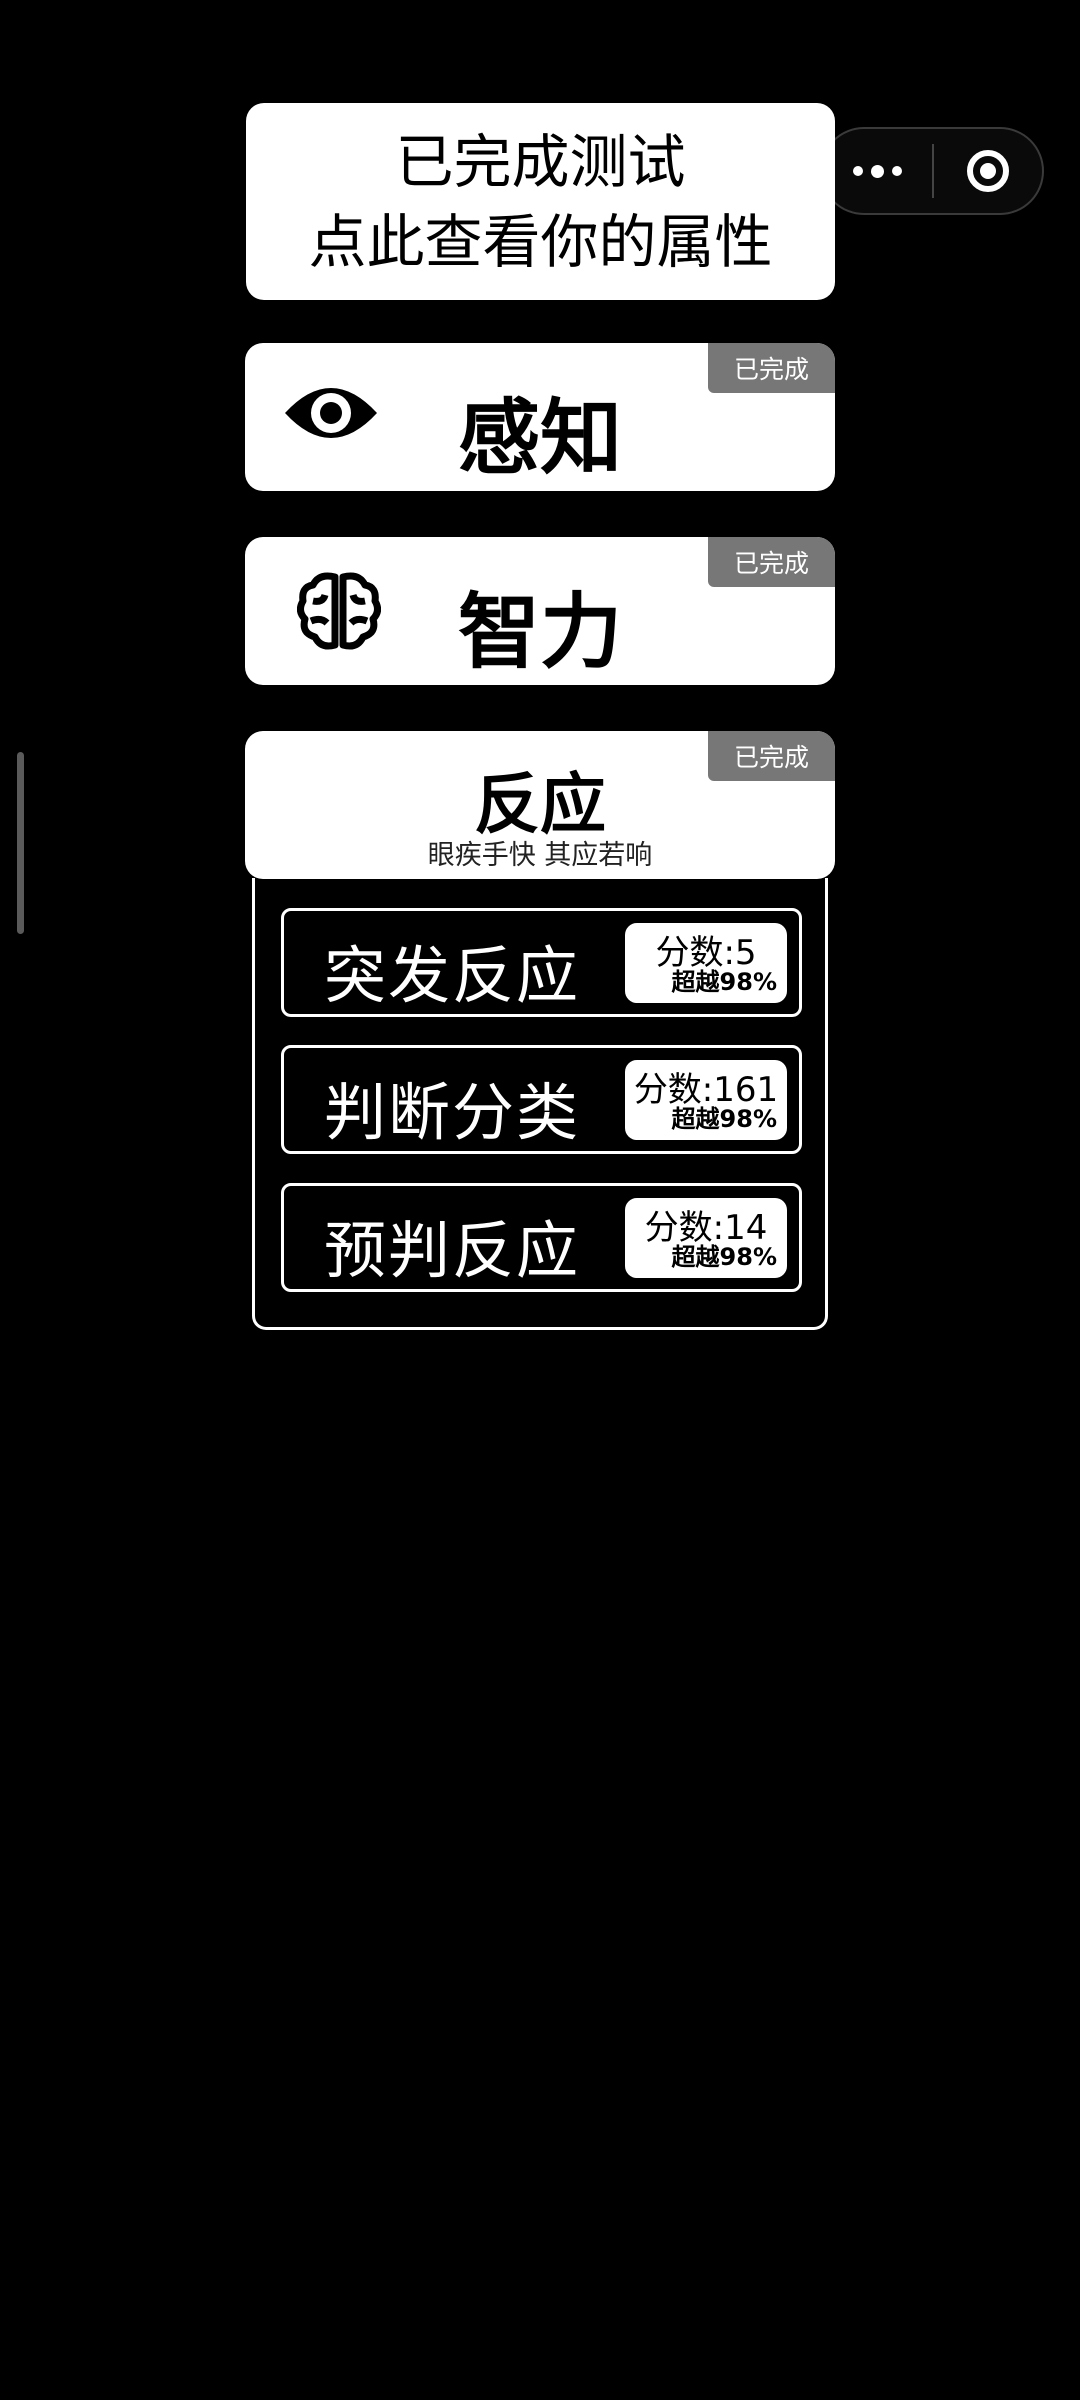  Describe the element at coordinates (452, 1250) in the screenshot. I see `test-label: 预判反应` at that location.